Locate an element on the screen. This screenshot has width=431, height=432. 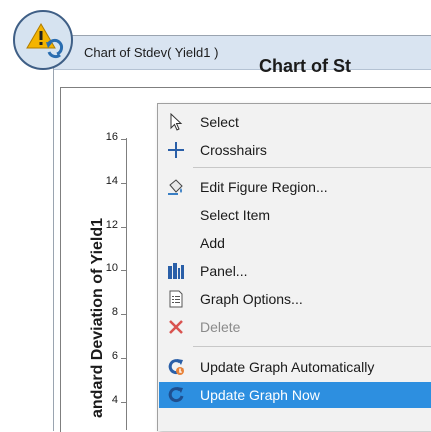
warning-refresh-icon is located at coordinates (45, 41).